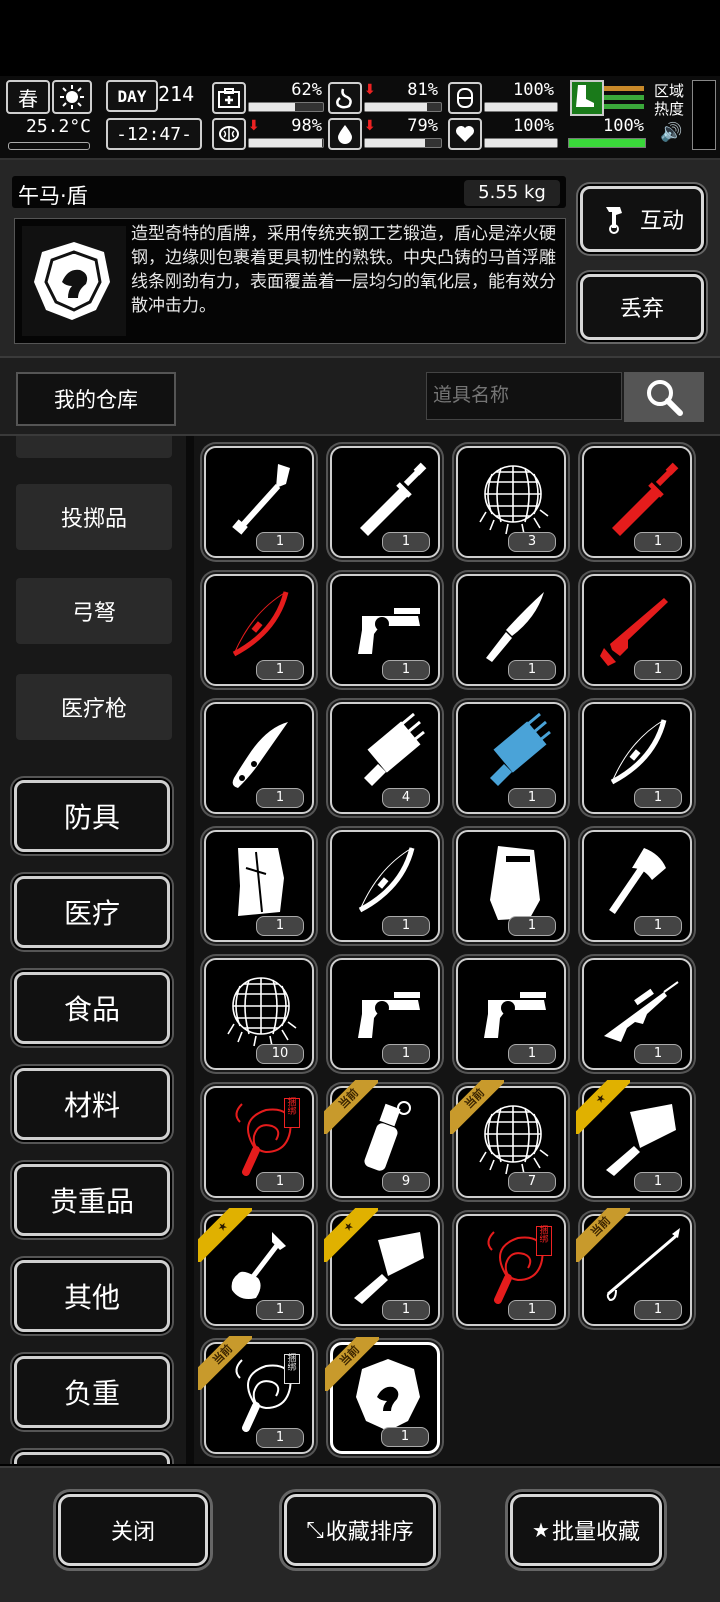 The width and height of the screenshot is (720, 1602). What do you see at coordinates (93, 519) in the screenshot?
I see `category-label: 投掷品` at bounding box center [93, 519].